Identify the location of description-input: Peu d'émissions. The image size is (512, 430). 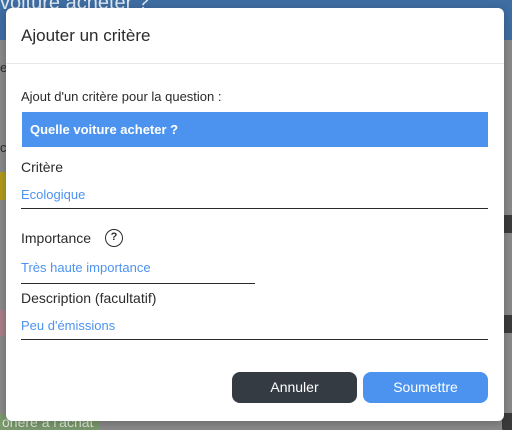
(254, 328).